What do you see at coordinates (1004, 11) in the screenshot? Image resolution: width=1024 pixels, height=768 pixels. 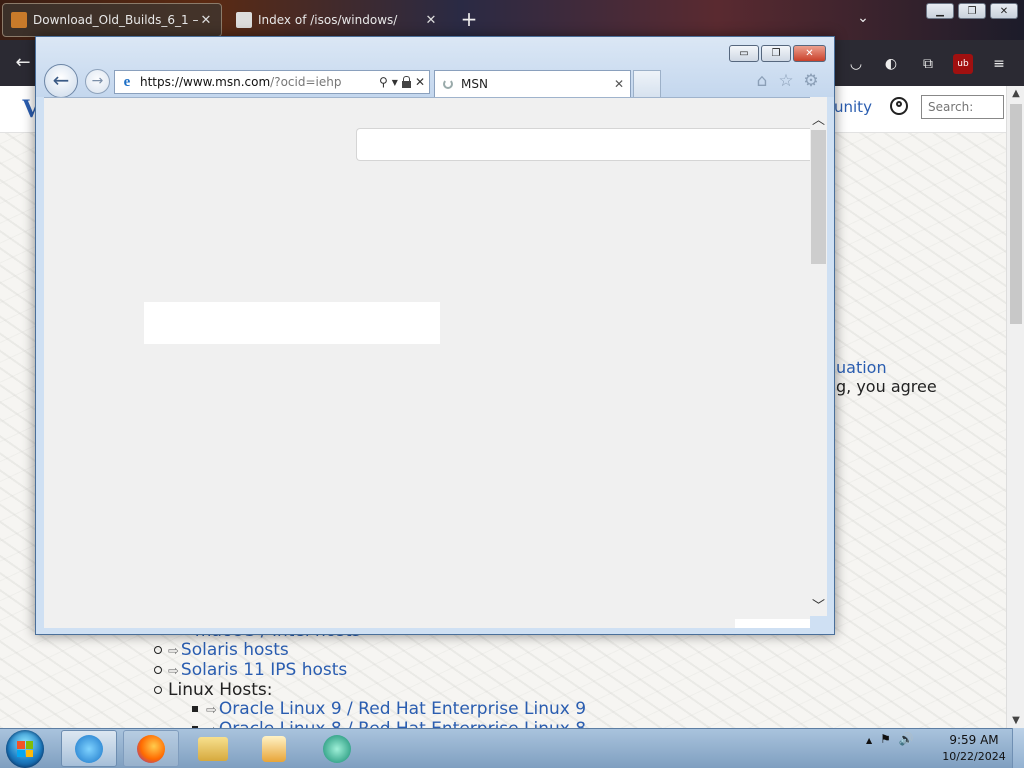 I see `firefox-close-button: ✕` at bounding box center [1004, 11].